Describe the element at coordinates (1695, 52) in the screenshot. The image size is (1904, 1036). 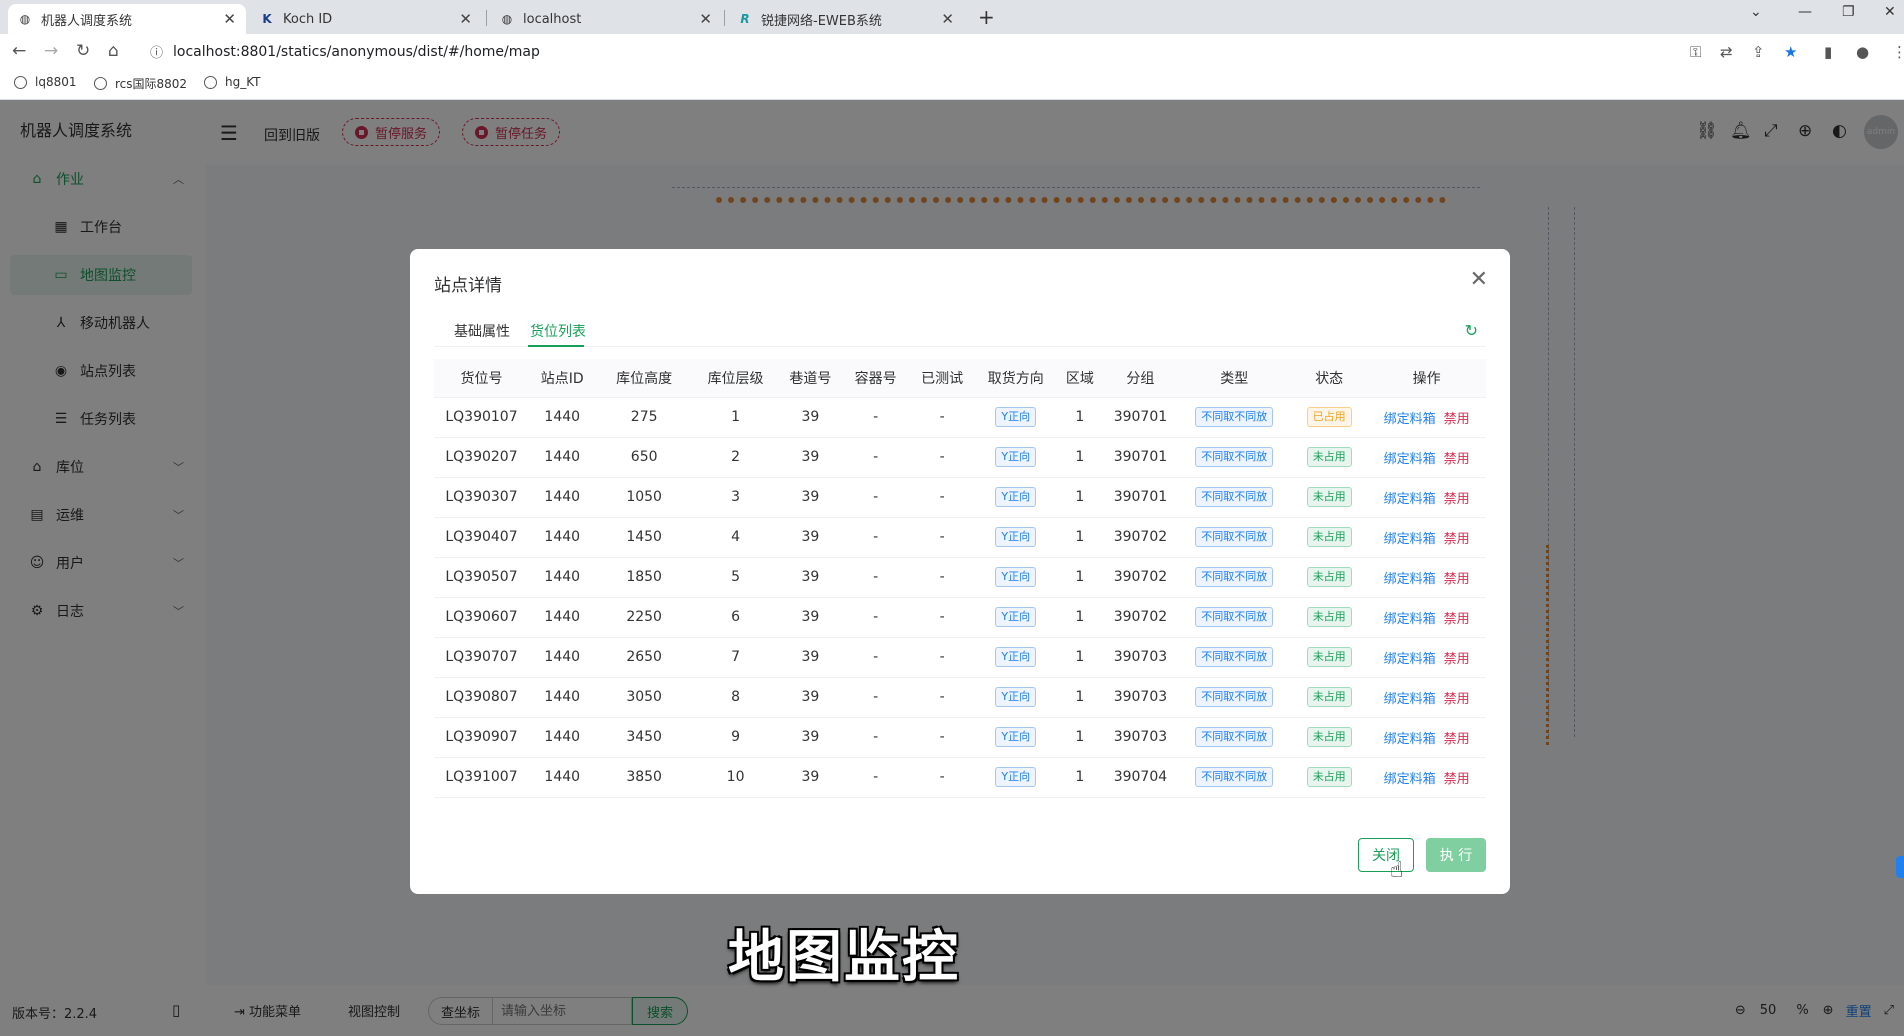
I see `key-icon: ⚿` at that location.